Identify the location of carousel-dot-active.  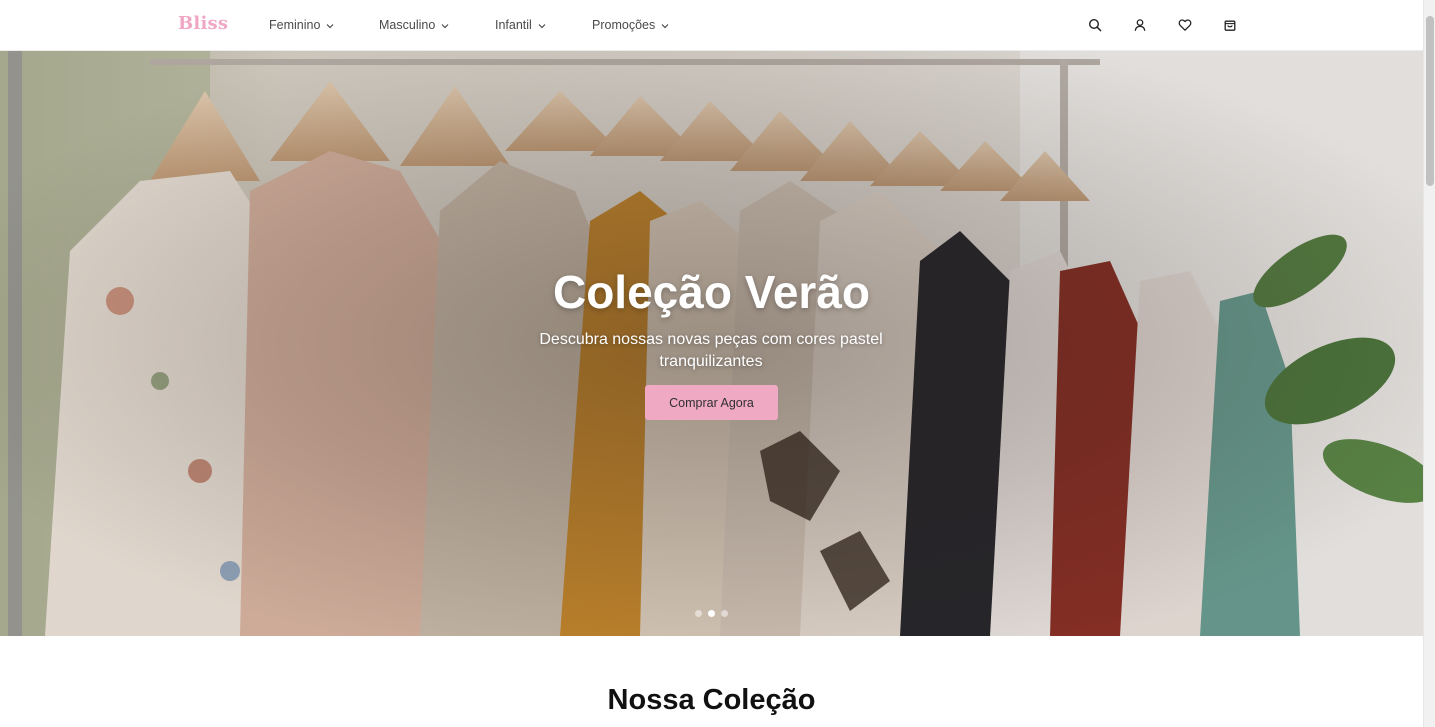
(711, 613).